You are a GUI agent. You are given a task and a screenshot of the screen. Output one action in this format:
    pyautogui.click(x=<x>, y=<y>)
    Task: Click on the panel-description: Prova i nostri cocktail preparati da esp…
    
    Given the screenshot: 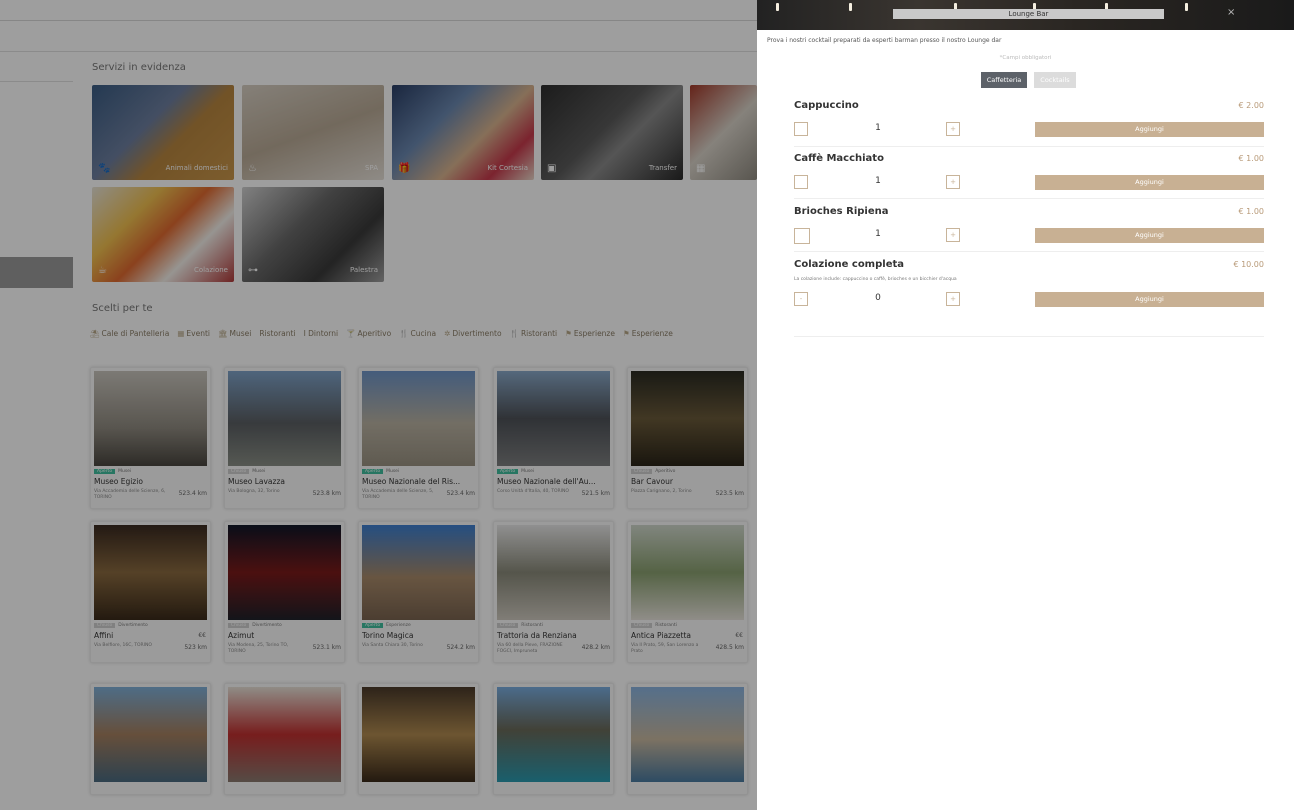 What is the action you would take?
    pyautogui.click(x=884, y=40)
    